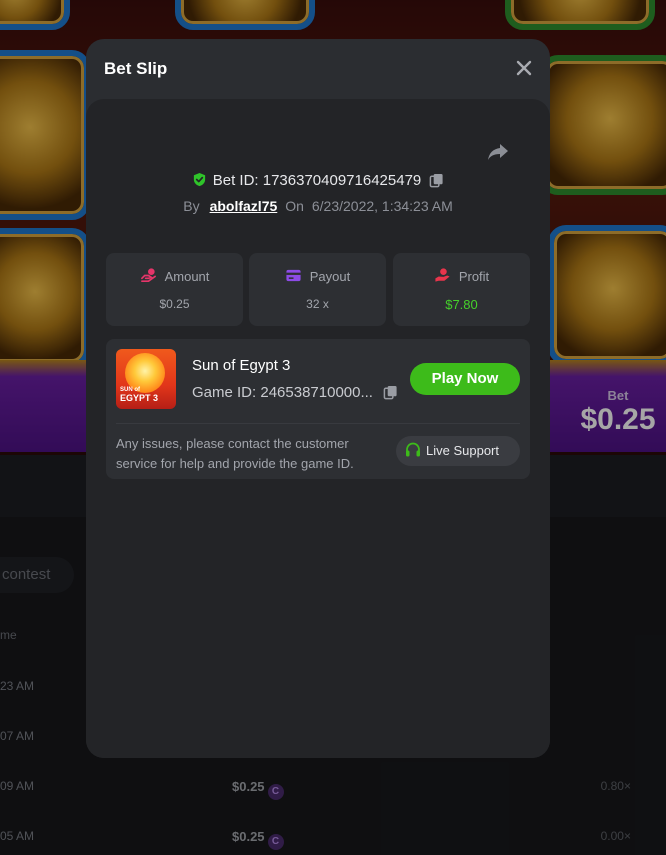  I want to click on play-now-button: Play Now, so click(465, 379).